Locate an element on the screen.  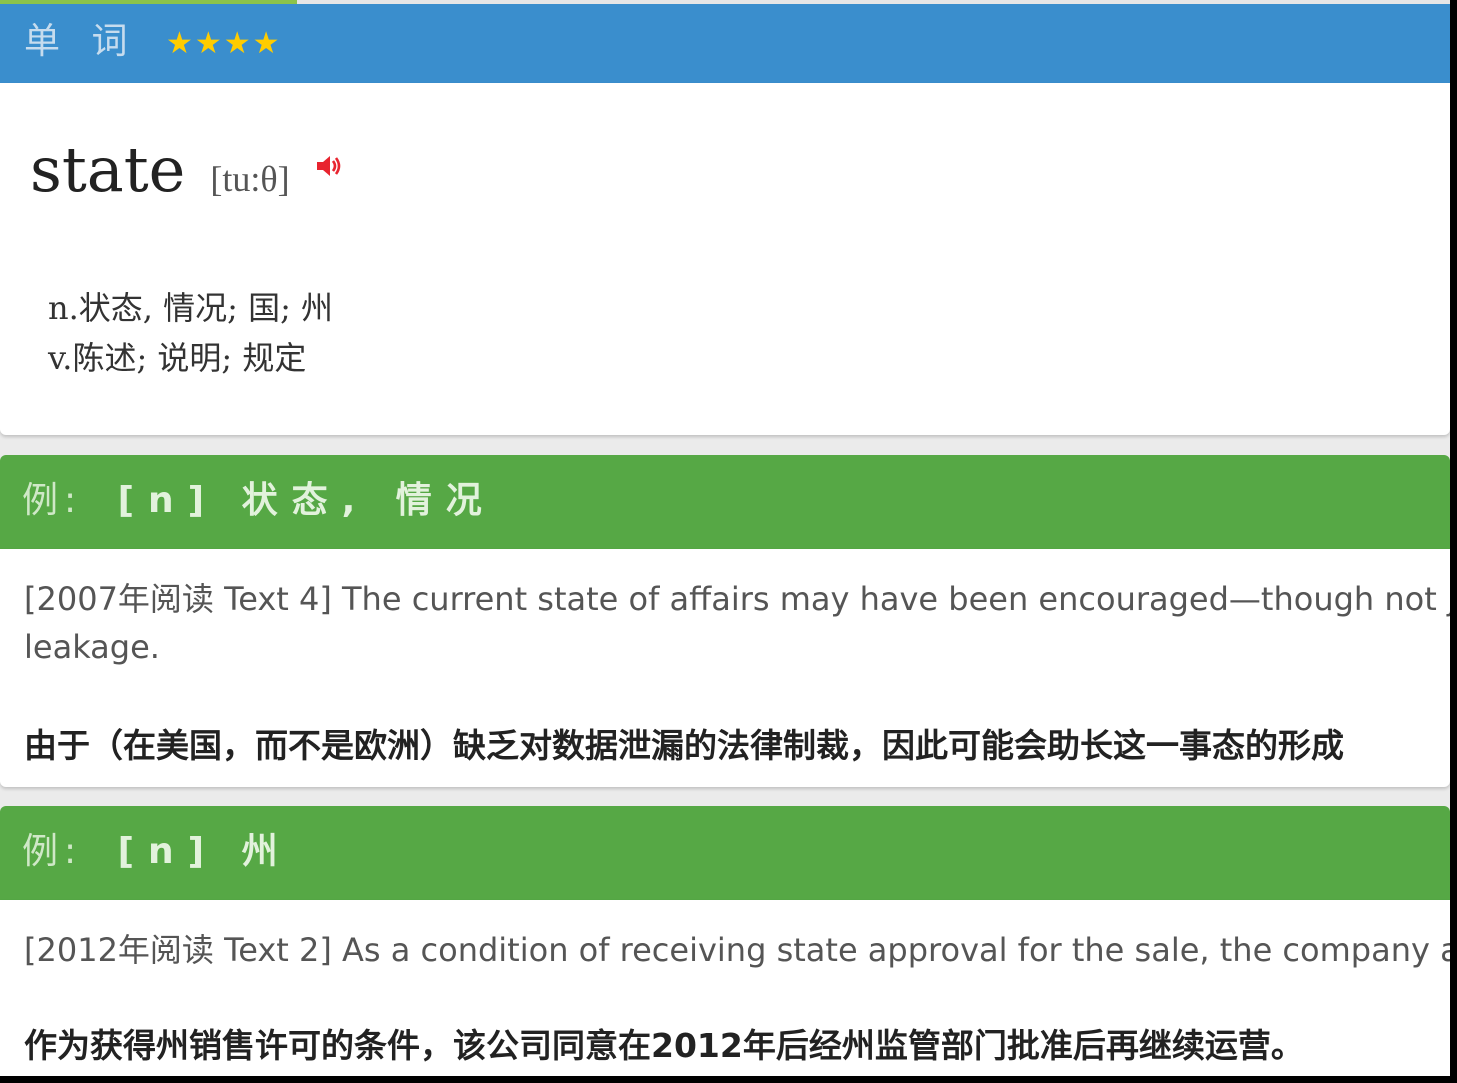
example-meaning: 州 is located at coordinates (266, 851).